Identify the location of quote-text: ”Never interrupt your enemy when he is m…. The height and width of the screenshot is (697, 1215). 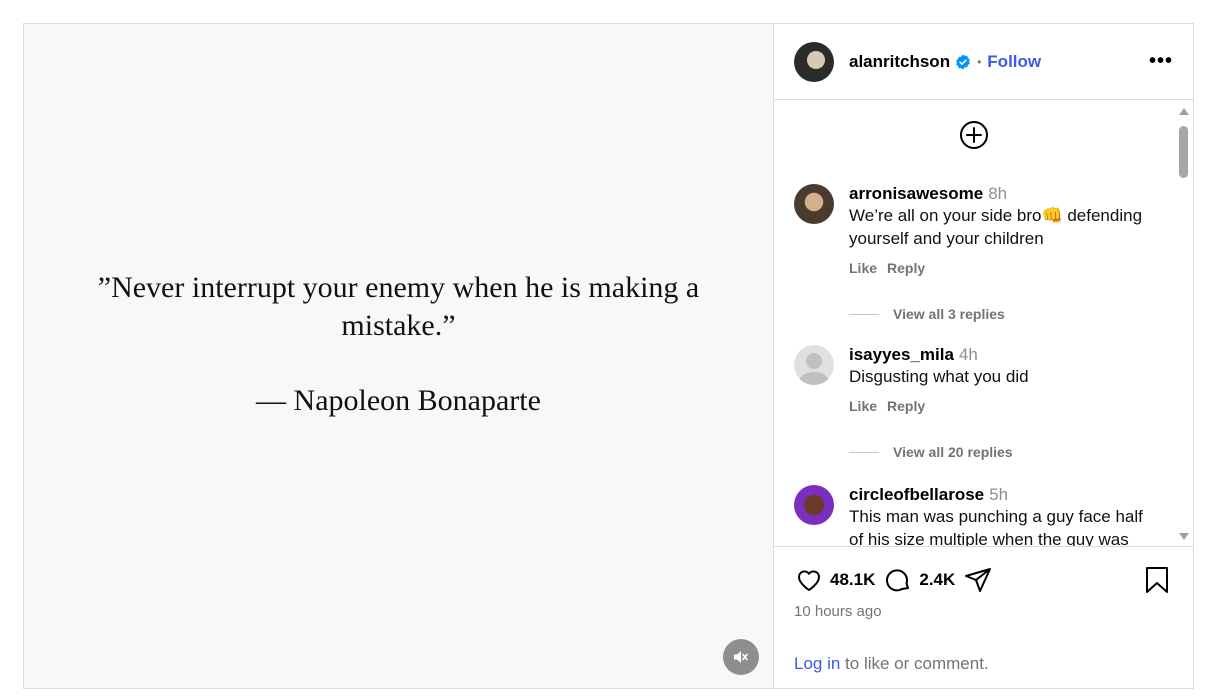
(398, 306).